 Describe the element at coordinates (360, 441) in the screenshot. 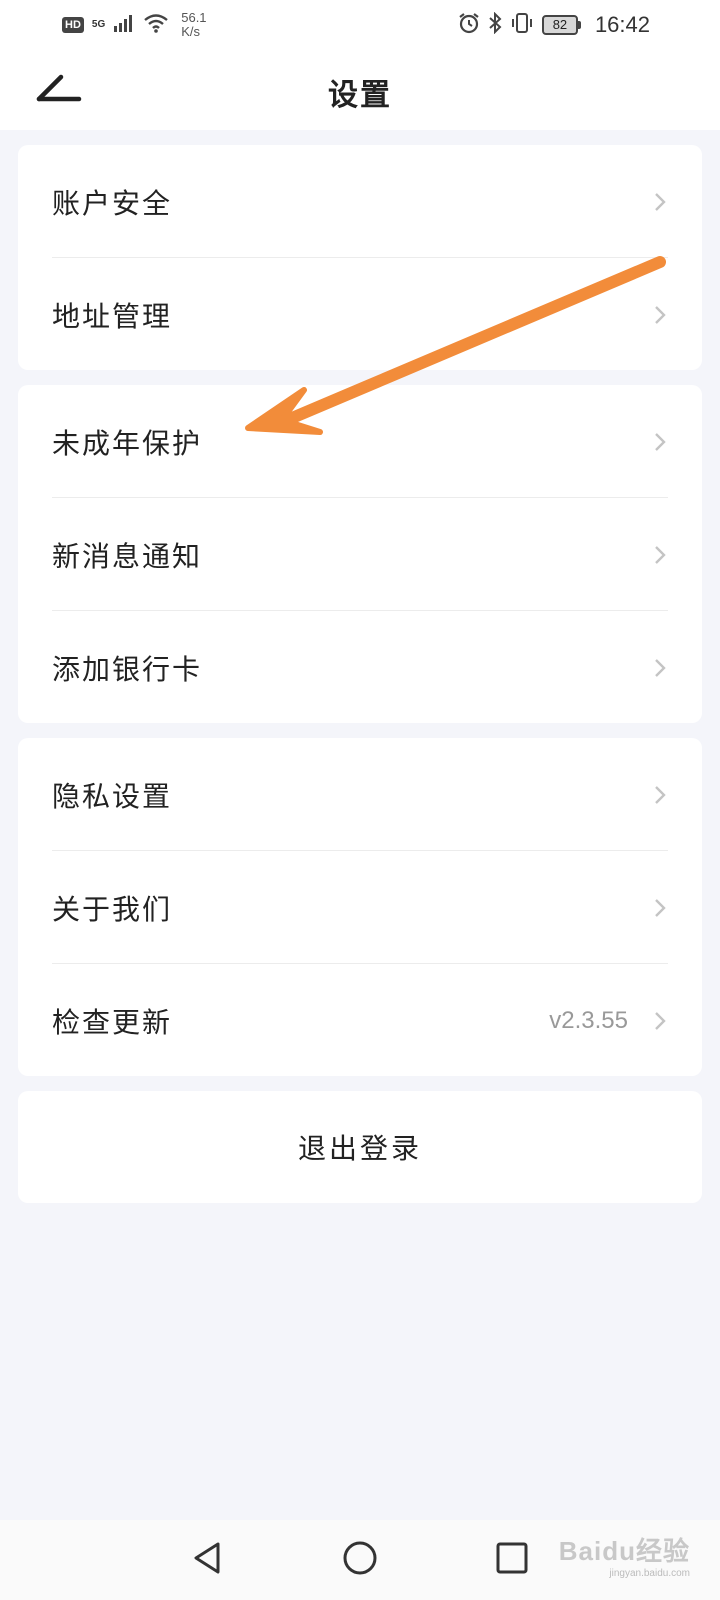

I see `row-minor-protection: 未成年保护` at that location.